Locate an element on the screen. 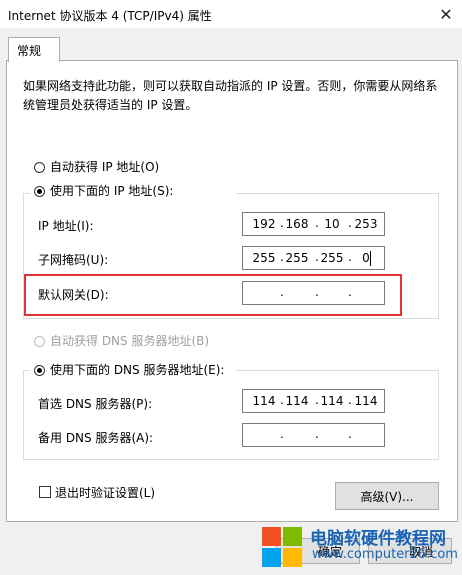  mask-octet-4: 0 is located at coordinates (366, 258).